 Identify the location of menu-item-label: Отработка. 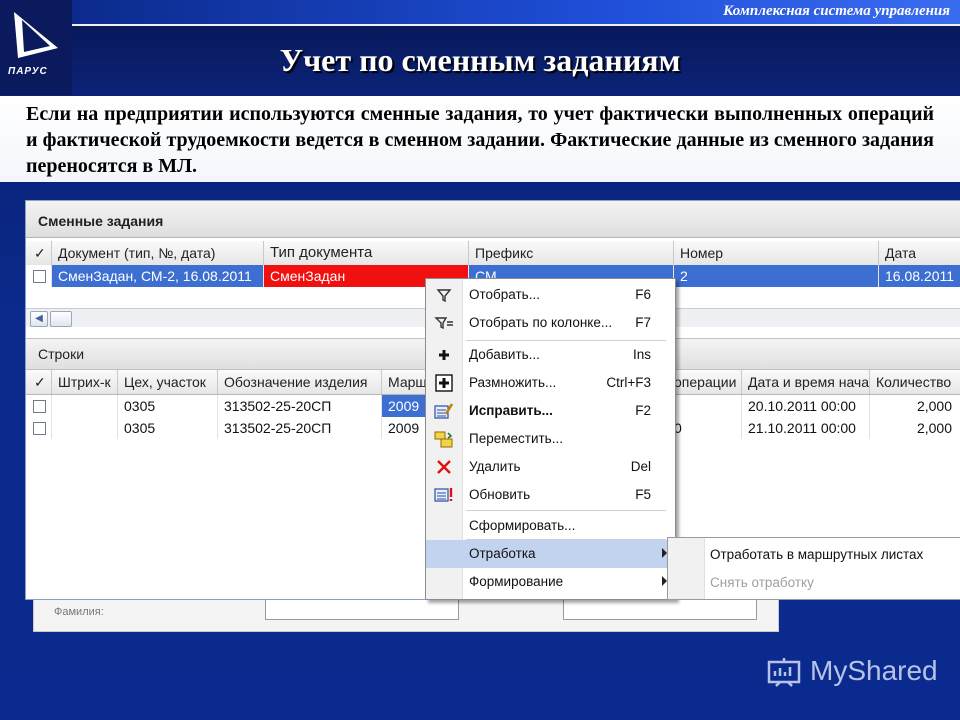
(502, 553).